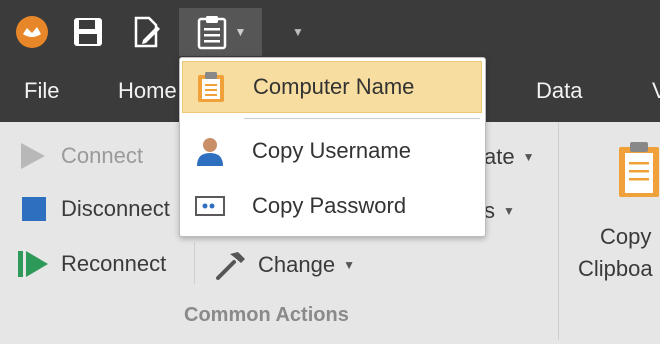  I want to click on menu-file: File, so click(41, 91).